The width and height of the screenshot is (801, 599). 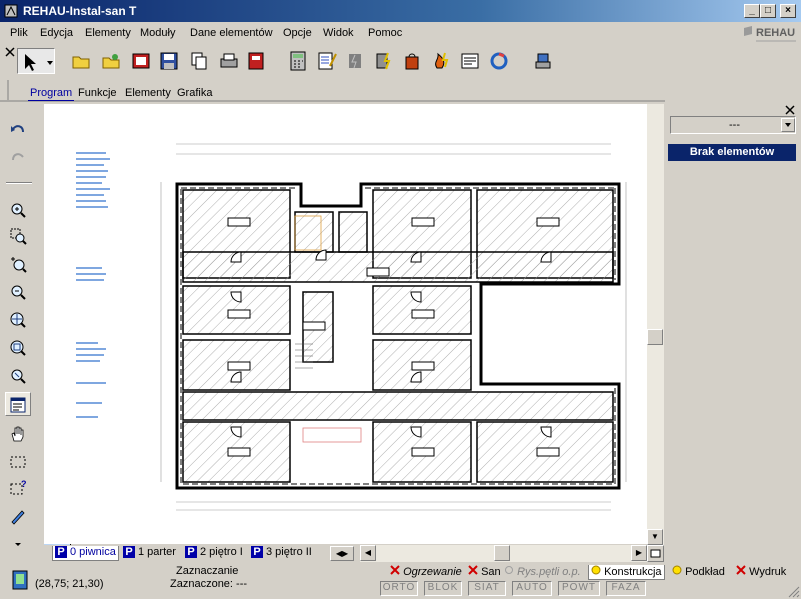 I want to click on floor-tabs-scroll-button: ◀▶, so click(x=342, y=553).